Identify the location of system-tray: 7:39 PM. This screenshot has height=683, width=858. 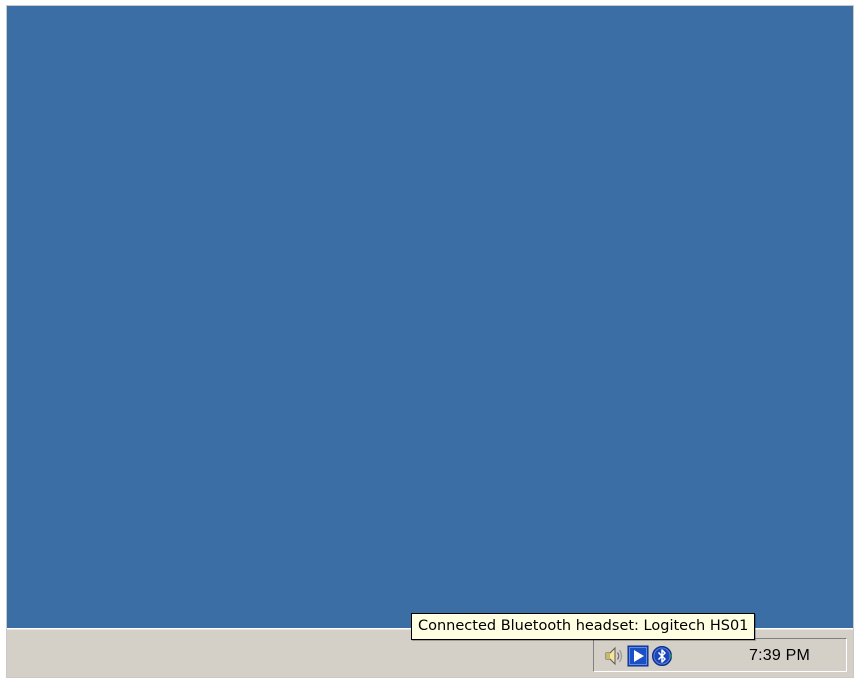
(720, 655).